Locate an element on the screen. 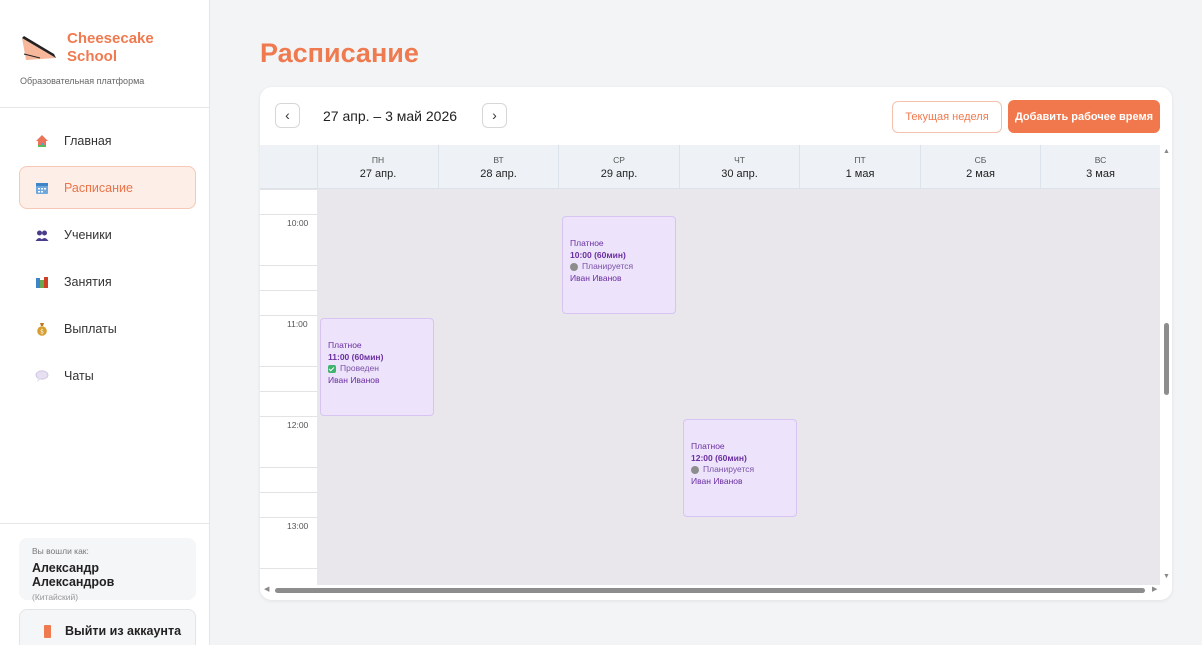 The image size is (1202, 645). sidebar-item-label: Расписание is located at coordinates (98, 187).